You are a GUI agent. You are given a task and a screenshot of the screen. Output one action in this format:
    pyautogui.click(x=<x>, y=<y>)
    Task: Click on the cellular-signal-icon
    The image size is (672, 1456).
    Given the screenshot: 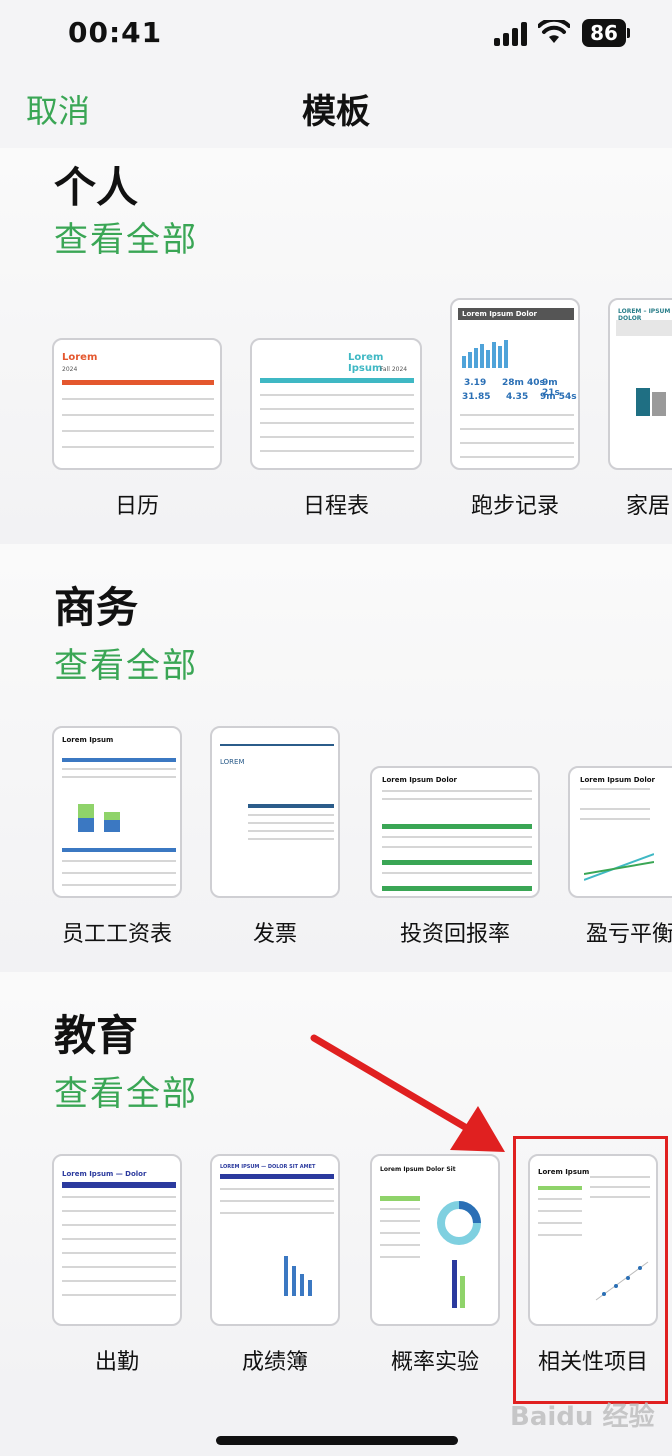 What is the action you would take?
    pyautogui.click(x=512, y=34)
    